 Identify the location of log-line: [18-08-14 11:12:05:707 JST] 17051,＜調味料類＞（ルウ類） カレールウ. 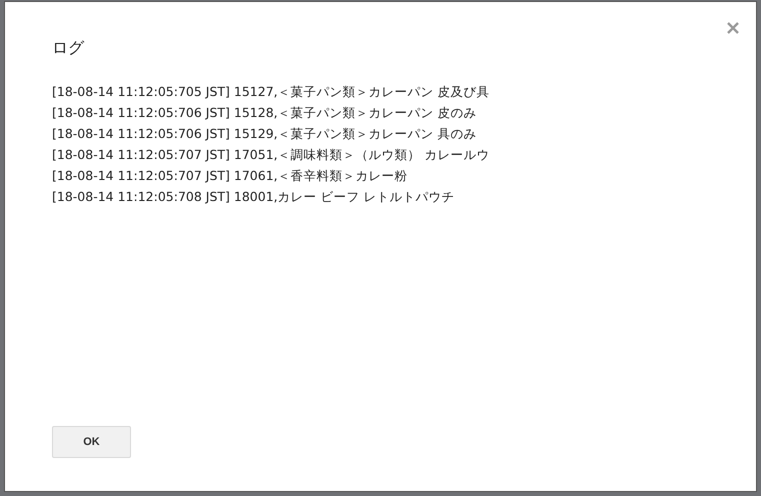
(271, 155).